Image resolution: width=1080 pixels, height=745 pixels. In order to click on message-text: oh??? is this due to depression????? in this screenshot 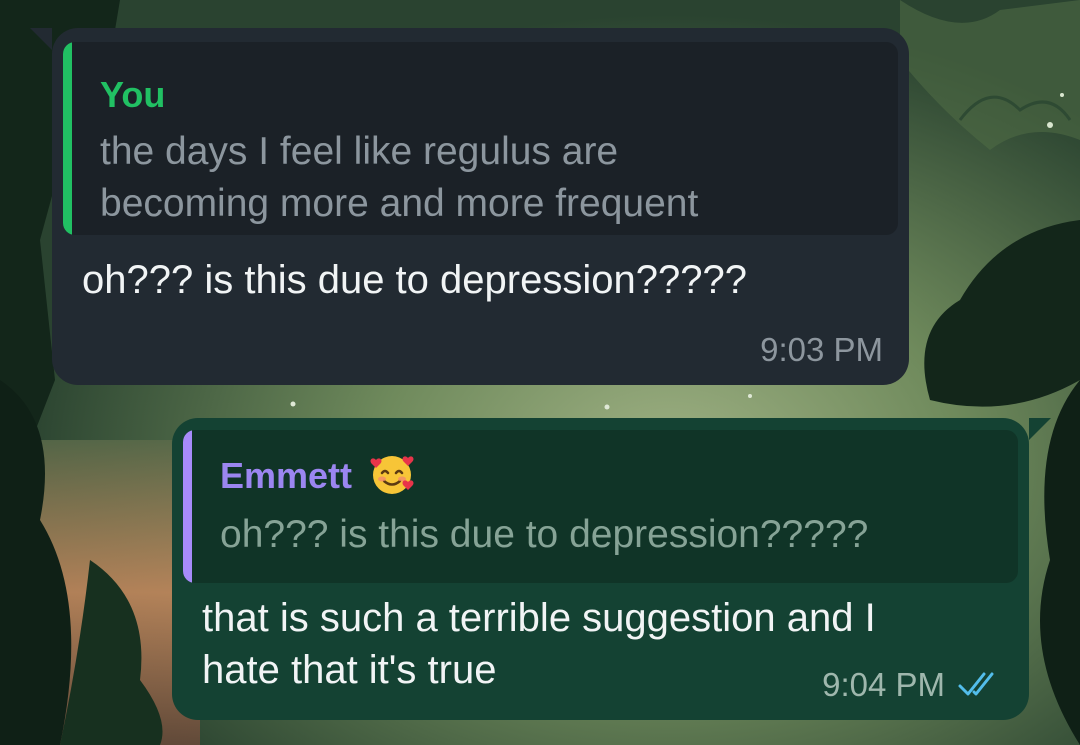, I will do `click(414, 280)`.